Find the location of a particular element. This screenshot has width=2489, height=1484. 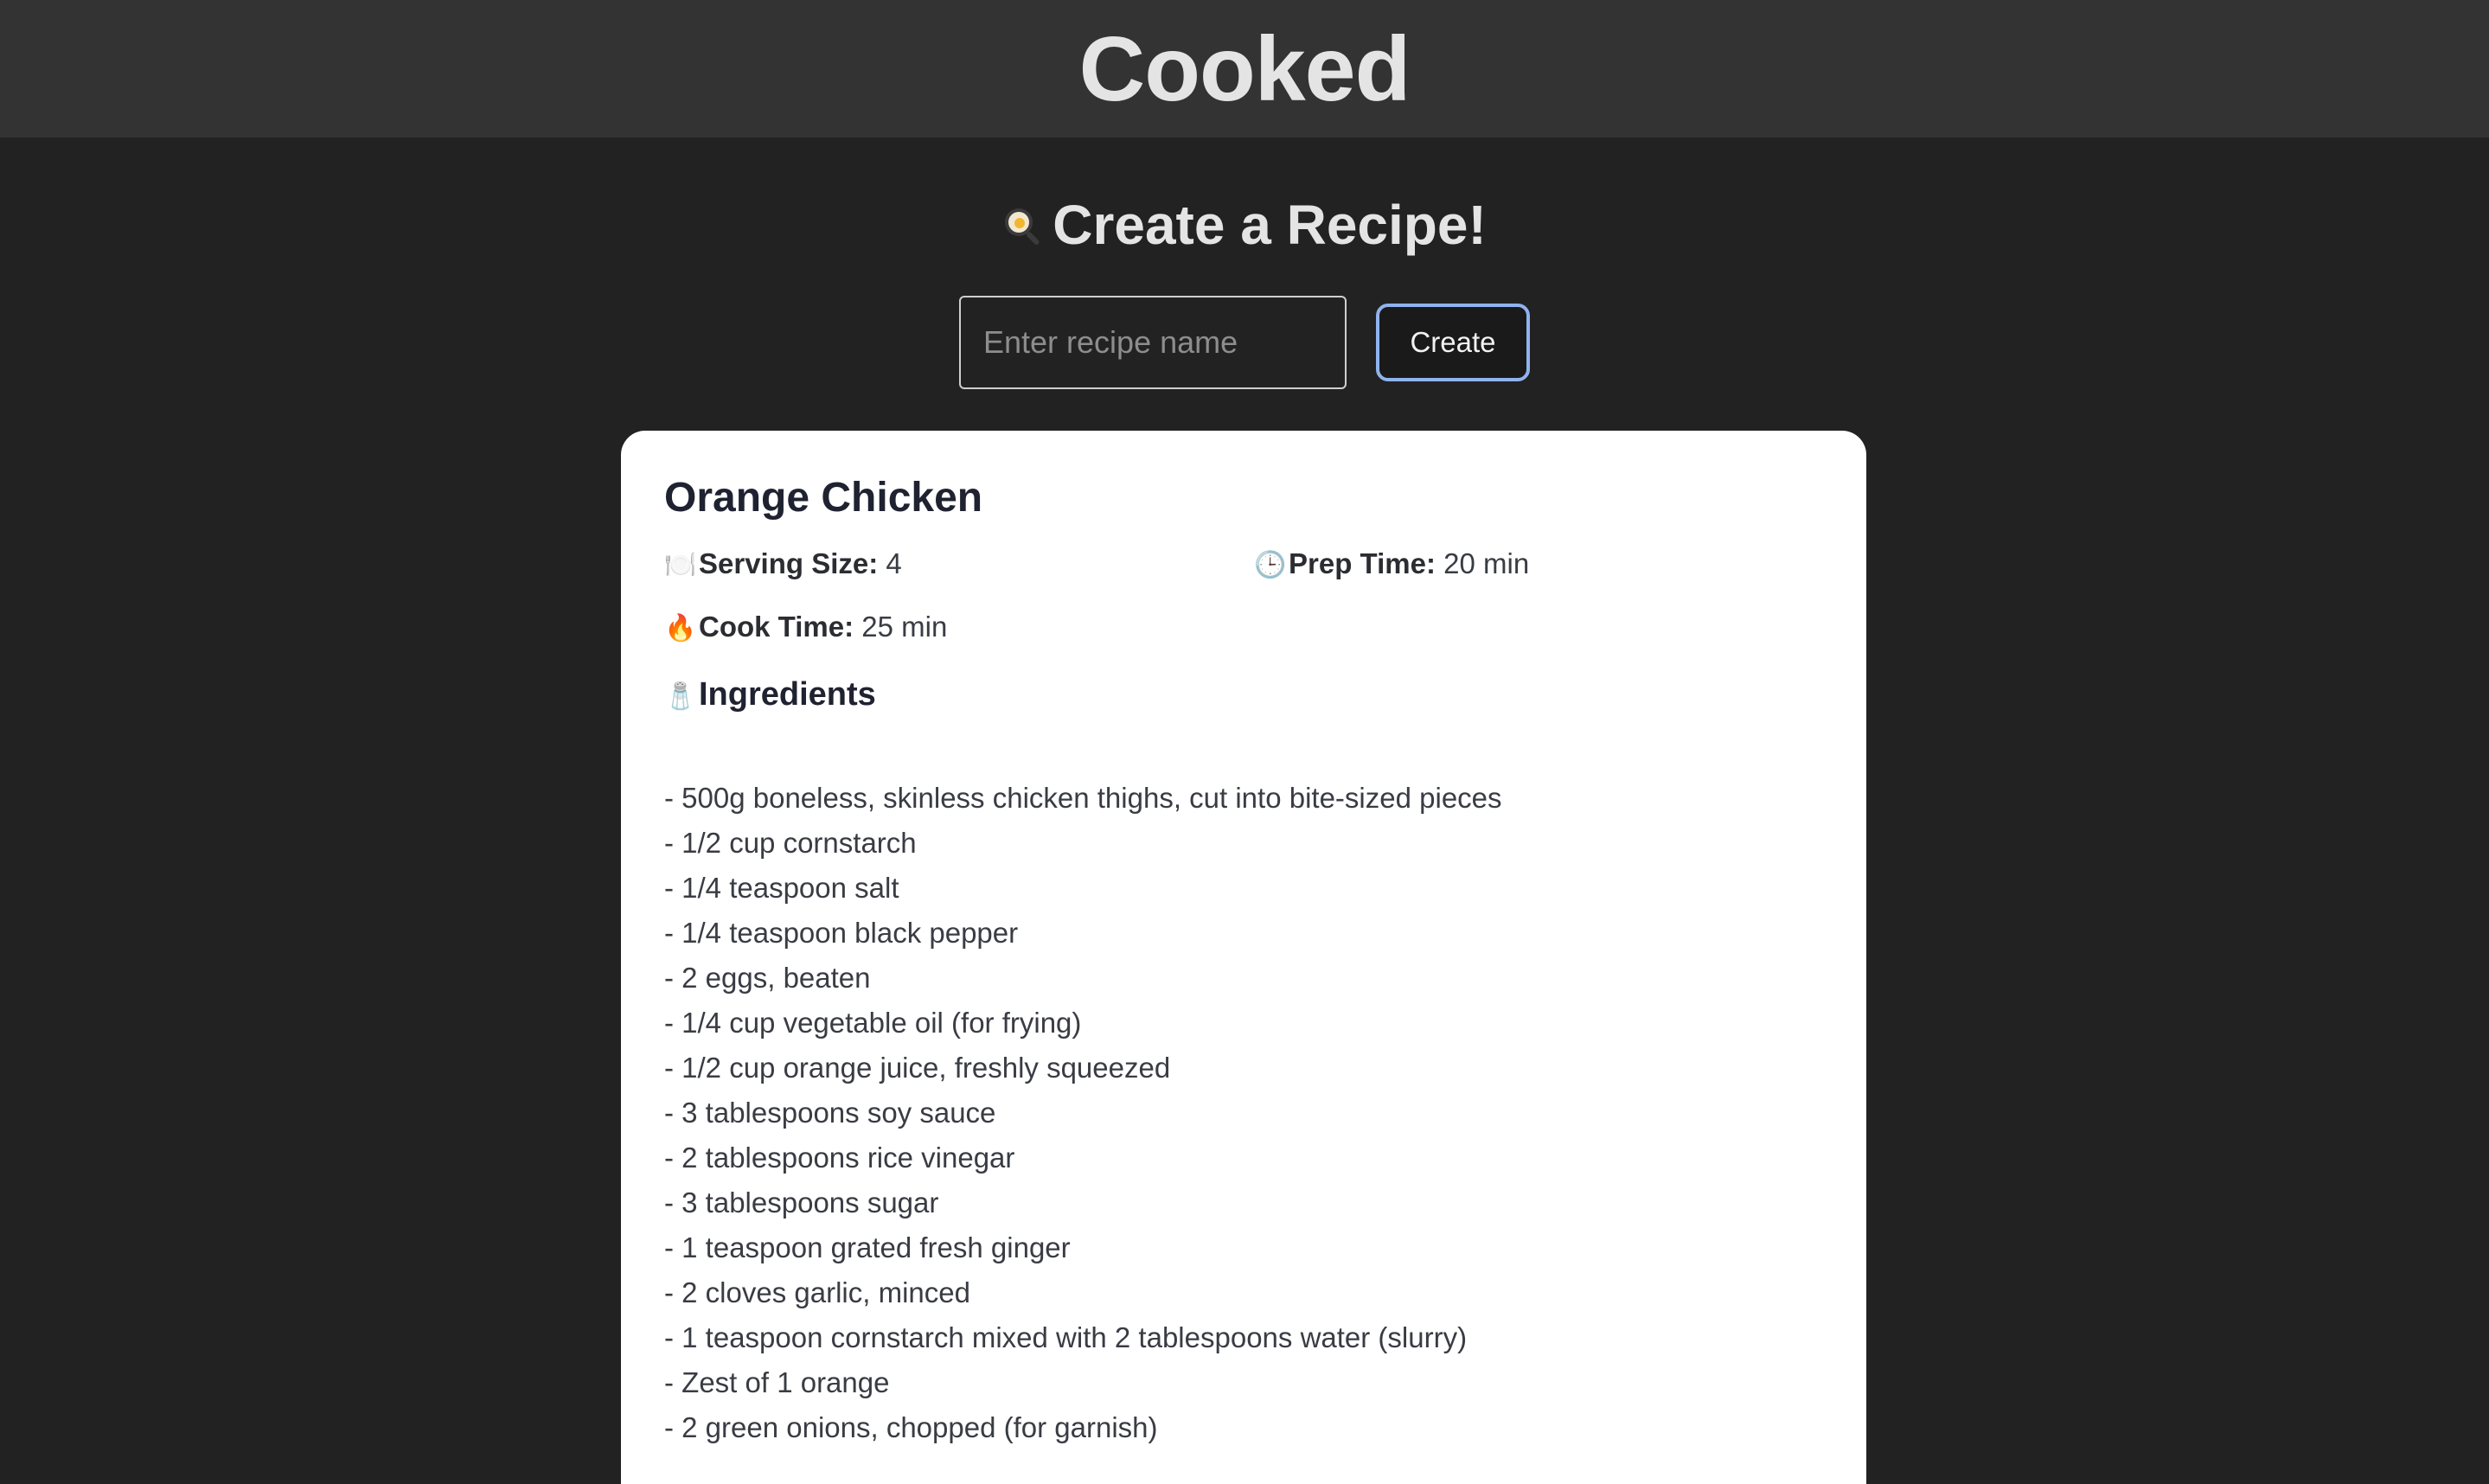

clock-icon: 🕒 is located at coordinates (1270, 566).